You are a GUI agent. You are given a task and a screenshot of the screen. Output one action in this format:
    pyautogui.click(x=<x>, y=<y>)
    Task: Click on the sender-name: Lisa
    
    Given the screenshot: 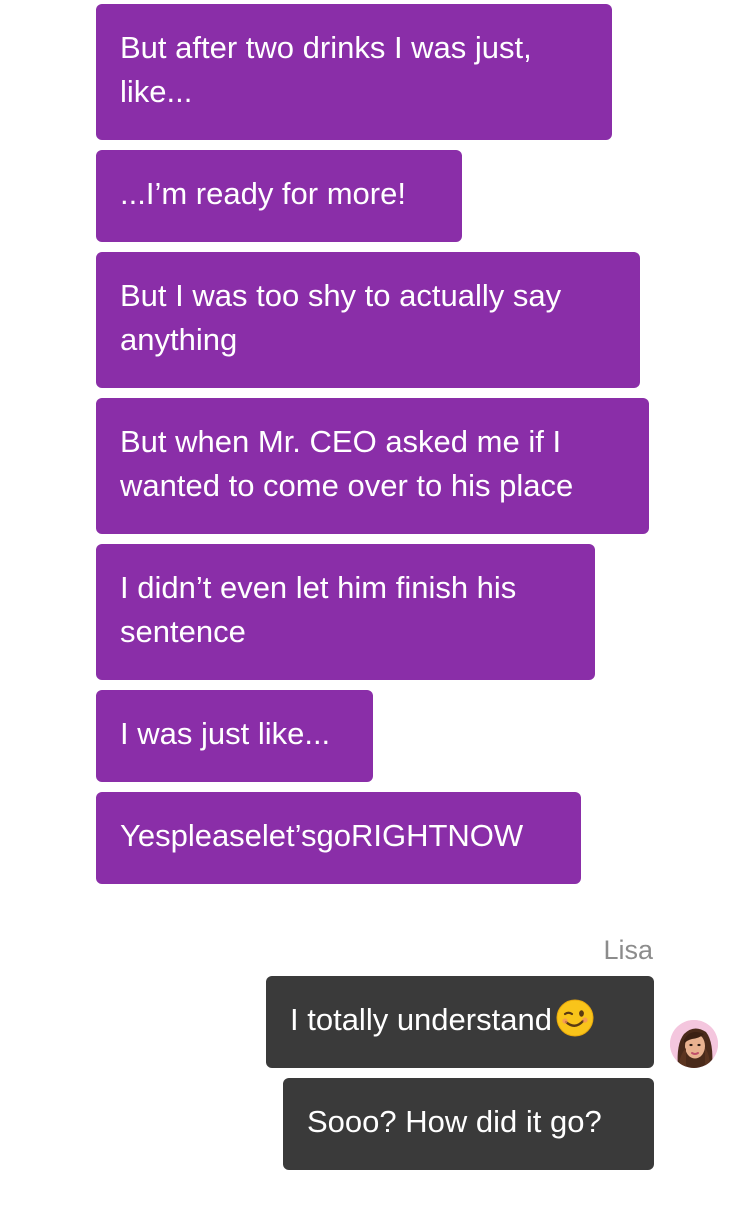 What is the action you would take?
    pyautogui.click(x=628, y=950)
    